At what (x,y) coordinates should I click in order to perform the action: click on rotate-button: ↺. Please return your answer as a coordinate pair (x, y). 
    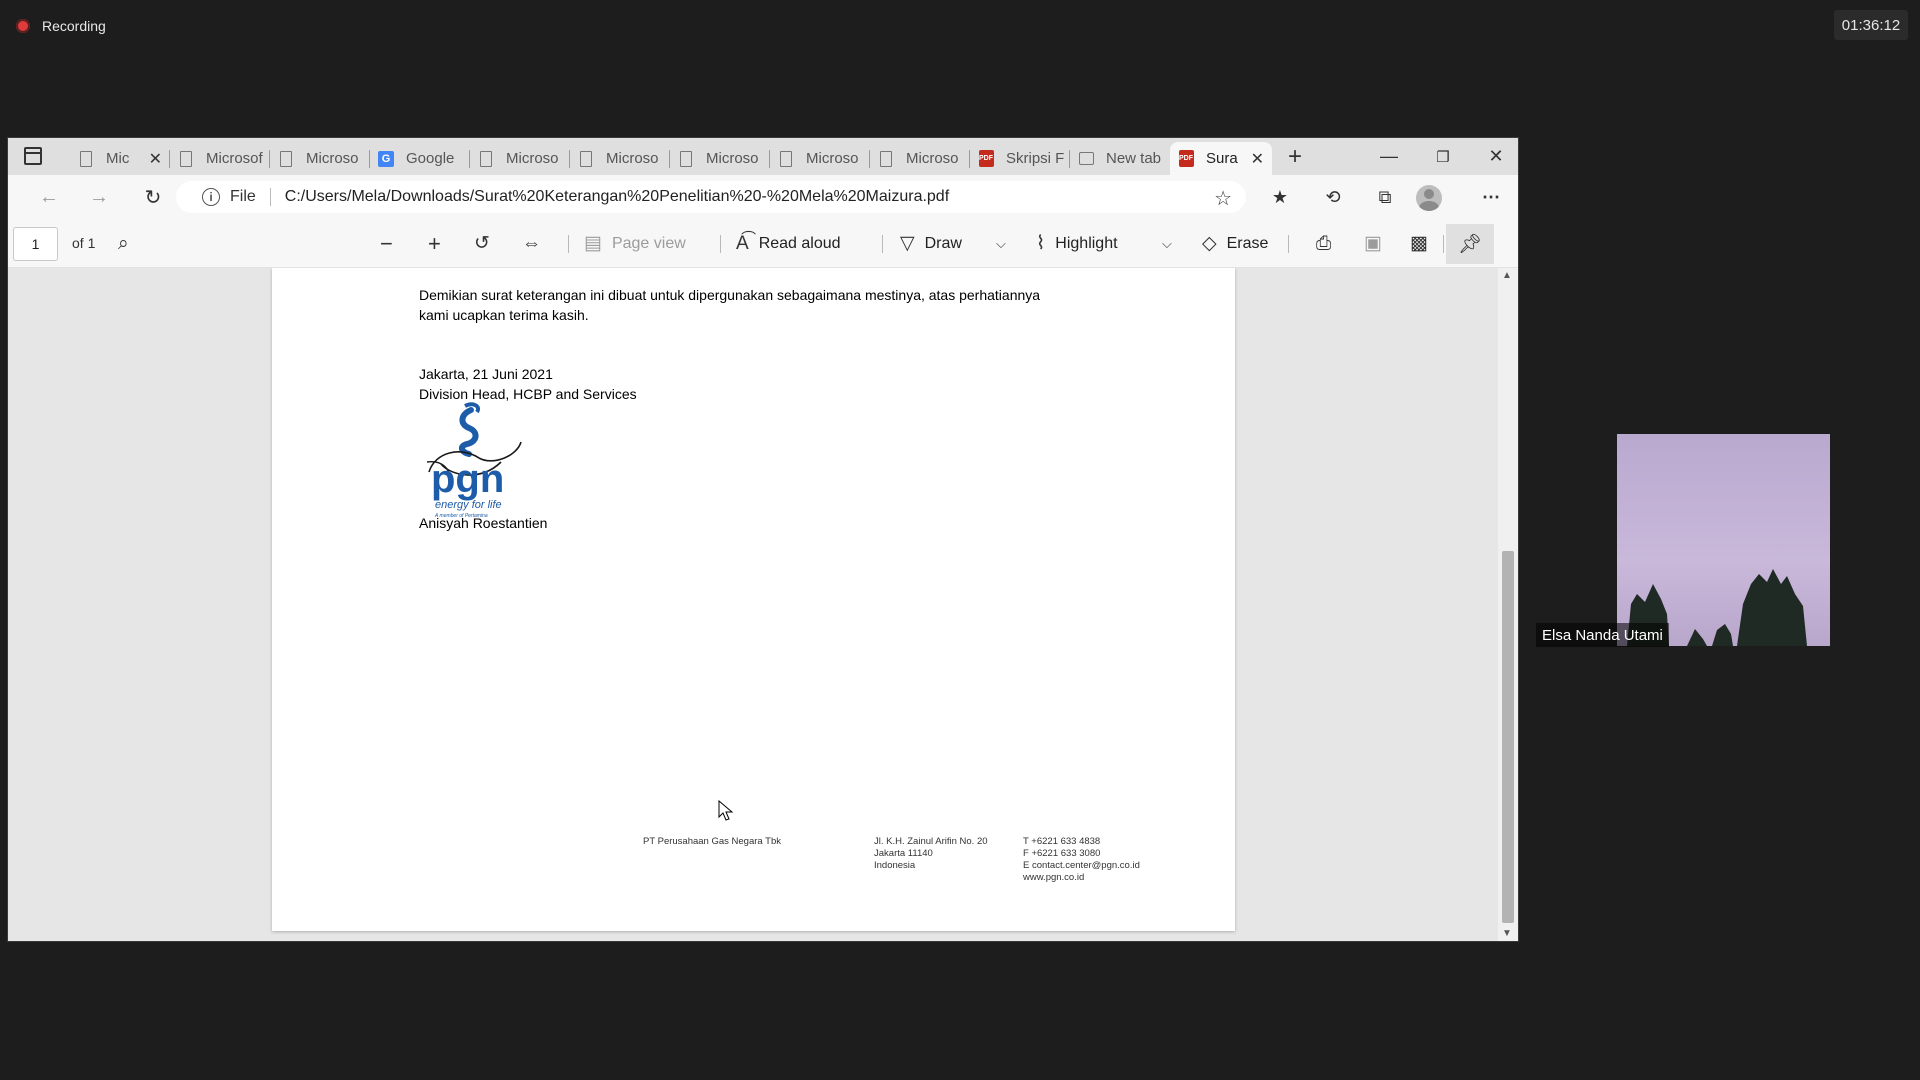
    Looking at the image, I should click on (482, 243).